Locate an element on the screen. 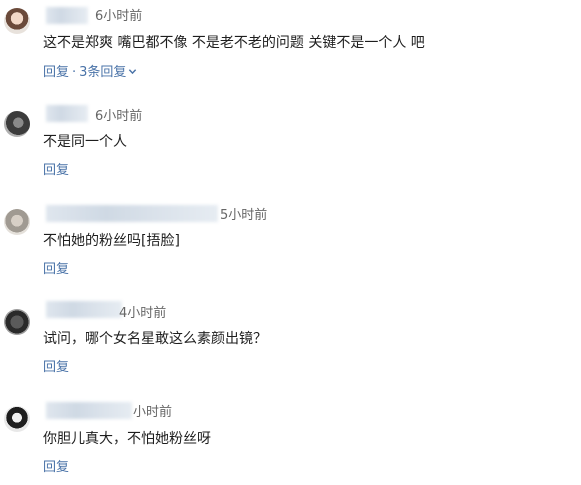 This screenshot has width=581, height=485. comment-text: 试问，哪个女名星敢这么素颜出镜？ is located at coordinates (155, 339).